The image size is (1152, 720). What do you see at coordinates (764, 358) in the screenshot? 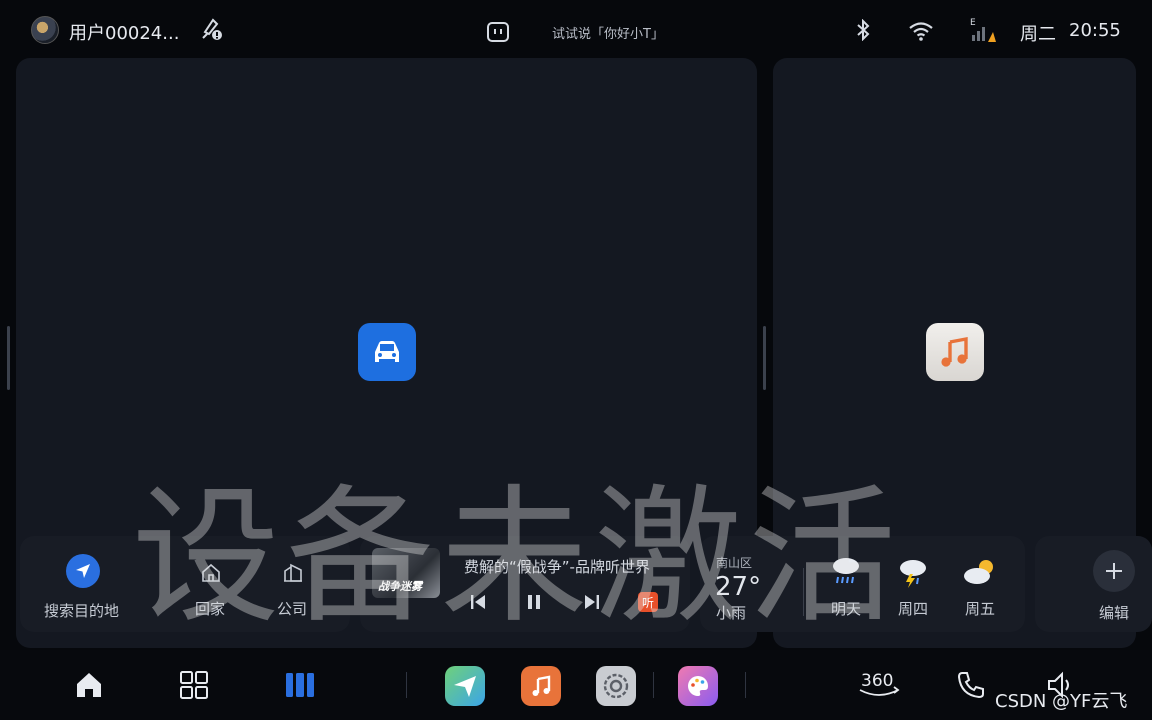
I see `split-divider-handle` at bounding box center [764, 358].